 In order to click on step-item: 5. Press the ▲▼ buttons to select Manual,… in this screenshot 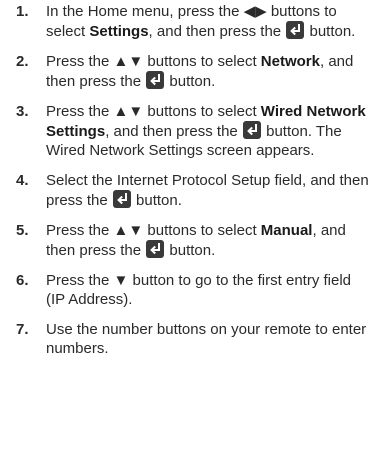, I will do `click(191, 240)`.